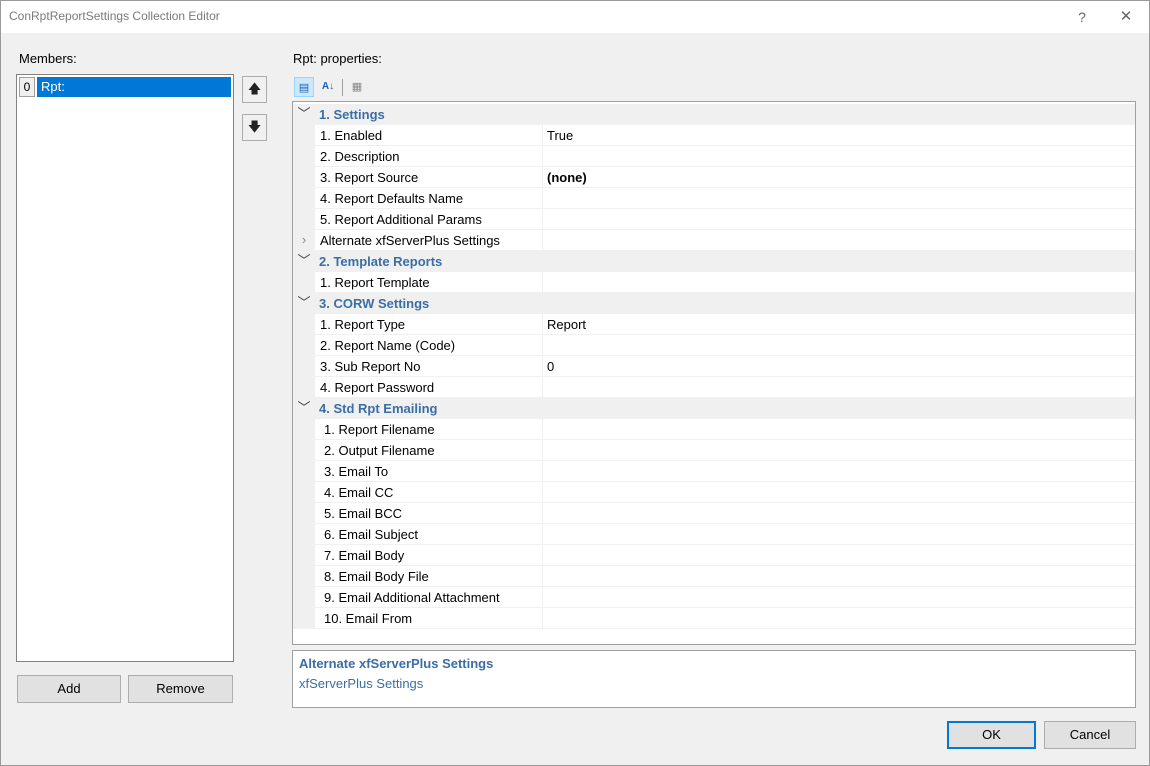 Image resolution: width=1150 pixels, height=766 pixels. Describe the element at coordinates (429, 387) in the screenshot. I see `property-name: 4. Report Password` at that location.